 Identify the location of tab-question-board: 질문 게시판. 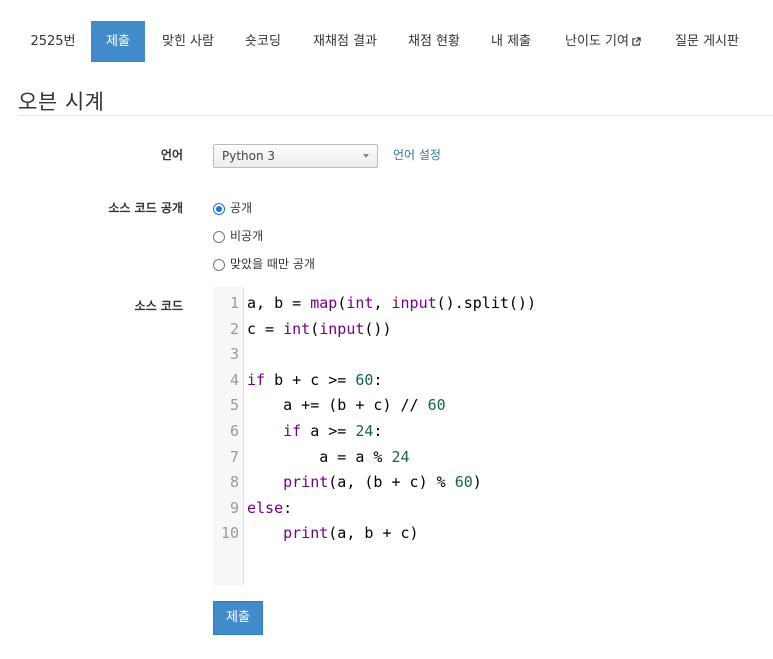
(707, 41).